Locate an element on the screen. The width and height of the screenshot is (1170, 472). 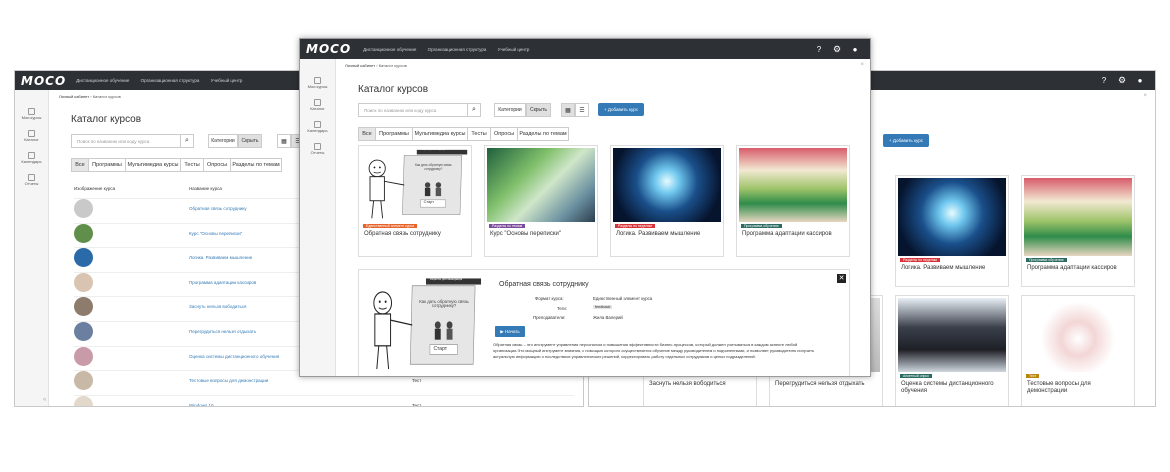
course-card-title: Тестовые вопросы для демонстрации is located at coordinates (1059, 387).